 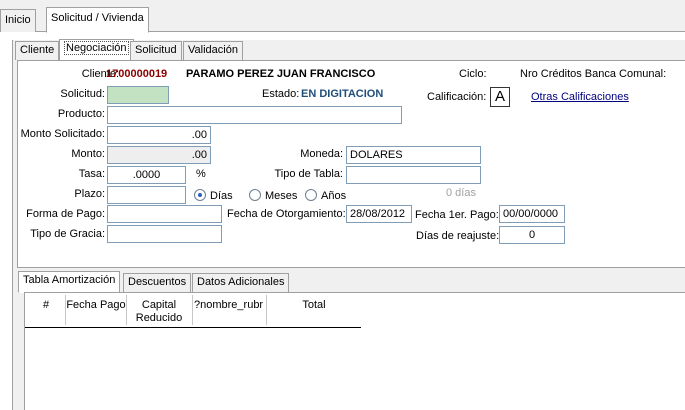 I want to click on tab-solicitud-label: Solicitud, so click(x=156, y=50).